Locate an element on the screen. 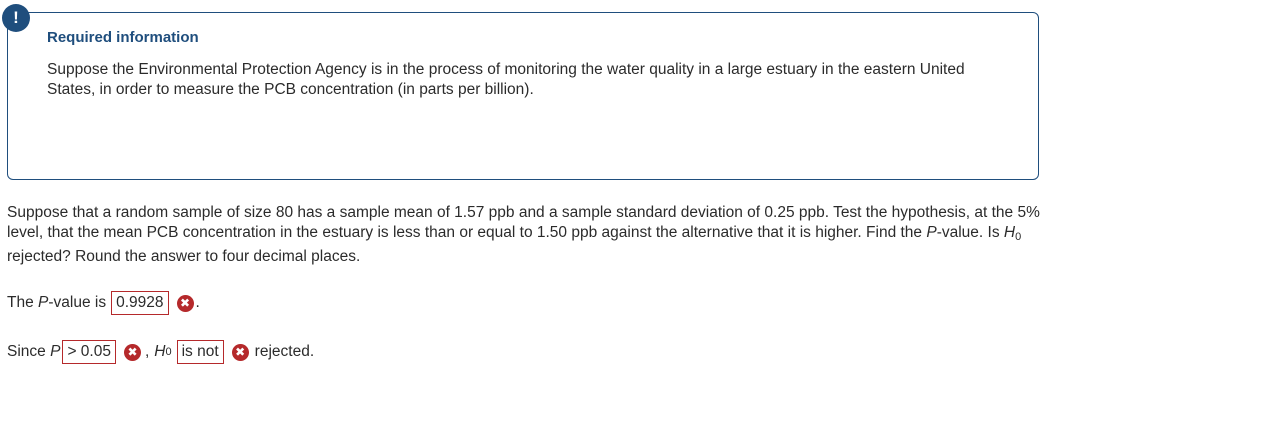 The image size is (1266, 446). answer2-h-subscript: 0 is located at coordinates (168, 352).